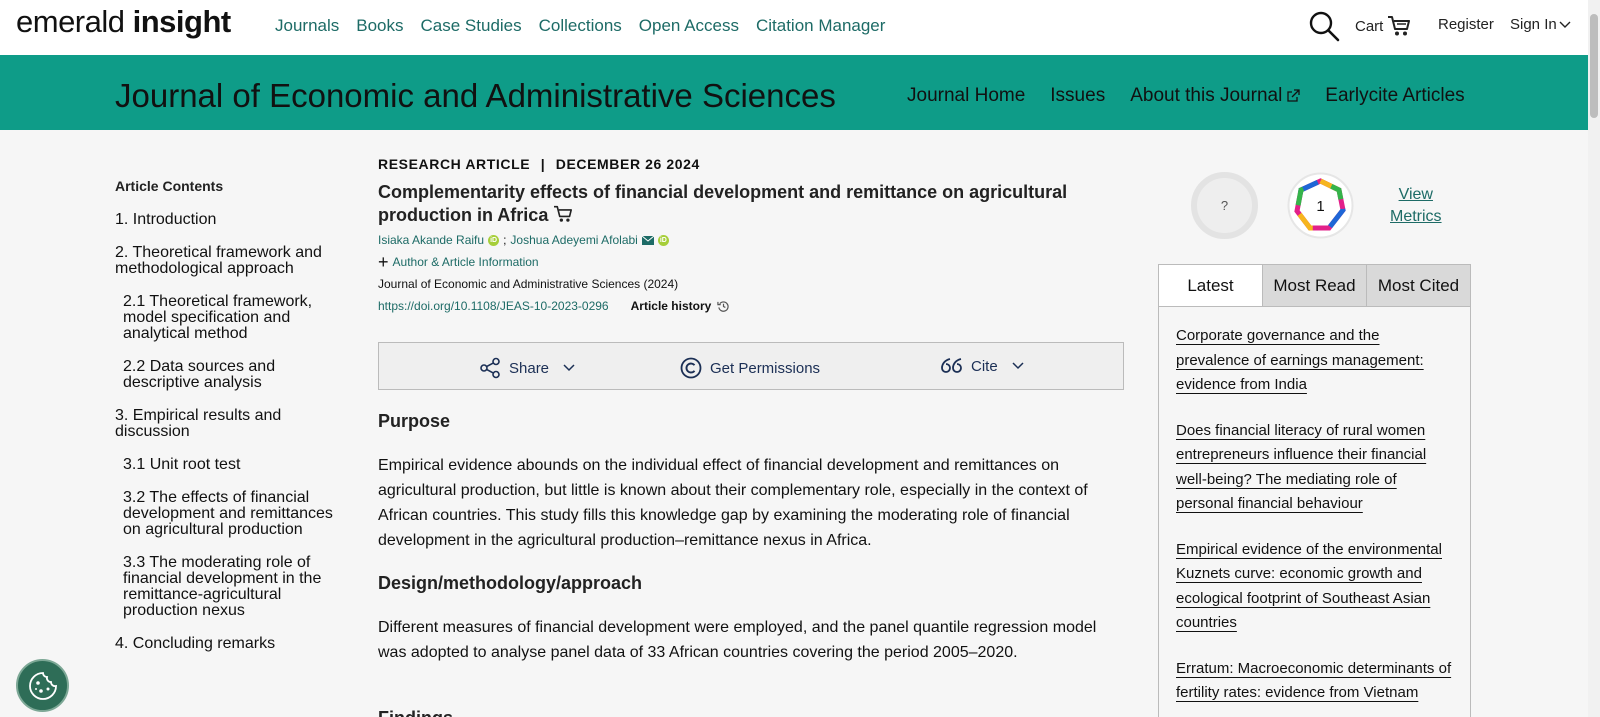 This screenshot has height=717, width=1600. Describe the element at coordinates (1466, 24) in the screenshot. I see `register-link: Register` at that location.